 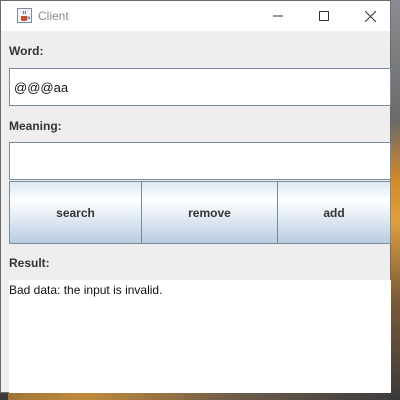 I want to click on word-label: Word:, so click(x=26, y=51).